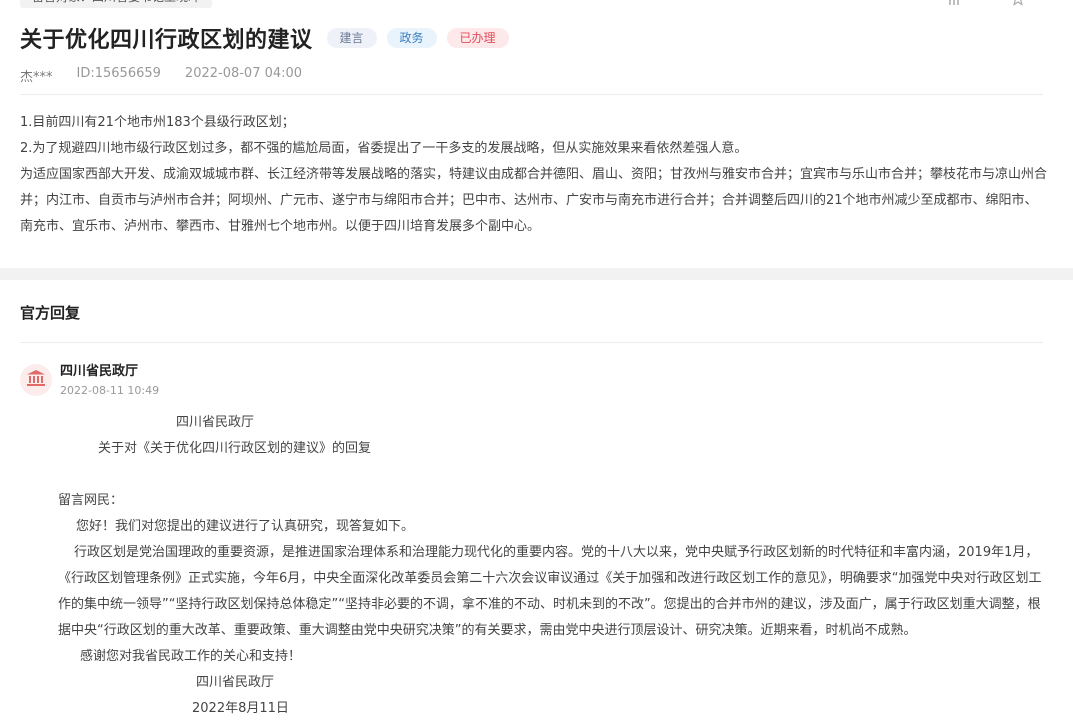  I want to click on reply-salutation: 留言网民：, so click(91, 500).